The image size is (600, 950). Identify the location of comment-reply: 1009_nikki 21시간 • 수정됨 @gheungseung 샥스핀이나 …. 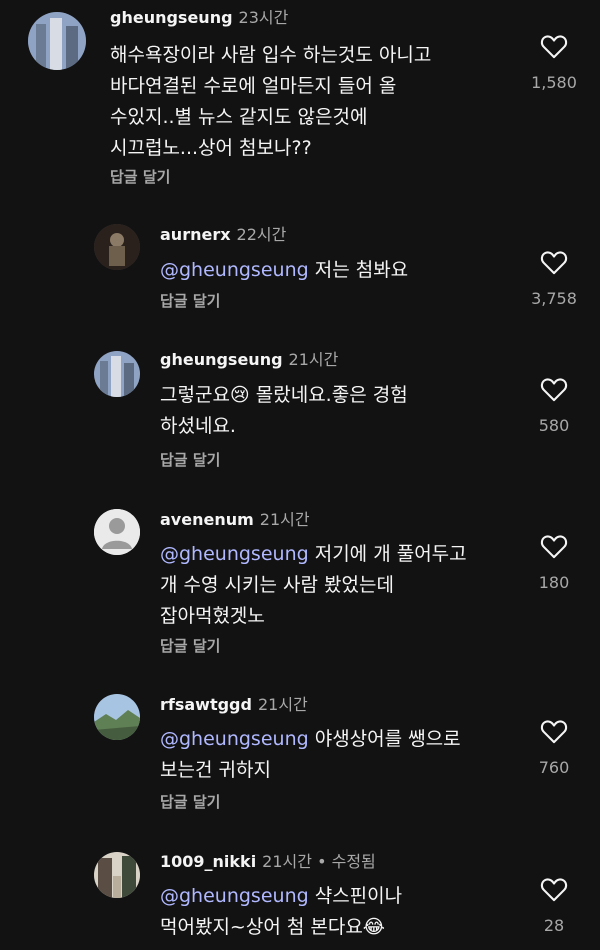
(300, 899).